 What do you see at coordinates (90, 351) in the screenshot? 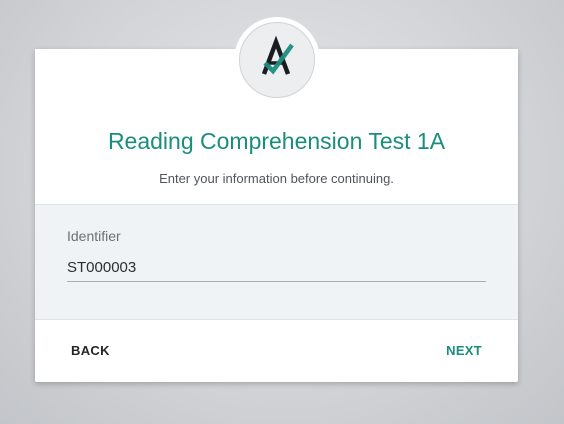
I see `back-button: BACK` at bounding box center [90, 351].